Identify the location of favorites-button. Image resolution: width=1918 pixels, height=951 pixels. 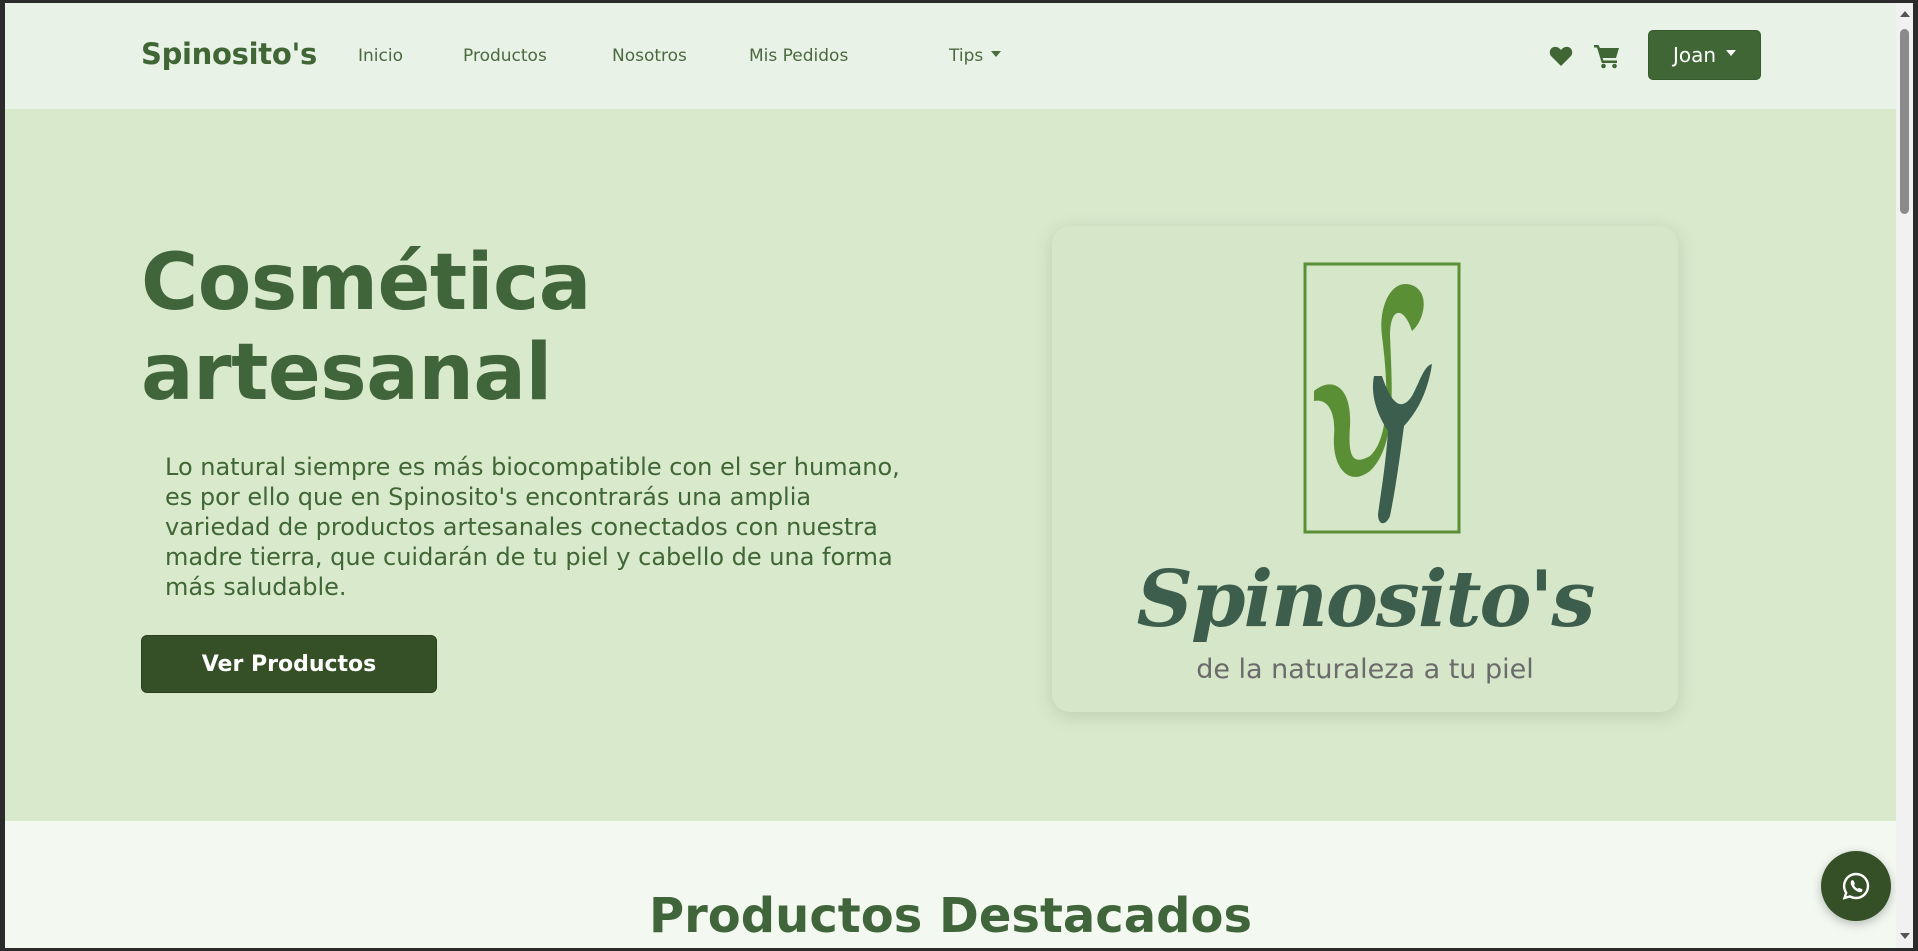
(1561, 56).